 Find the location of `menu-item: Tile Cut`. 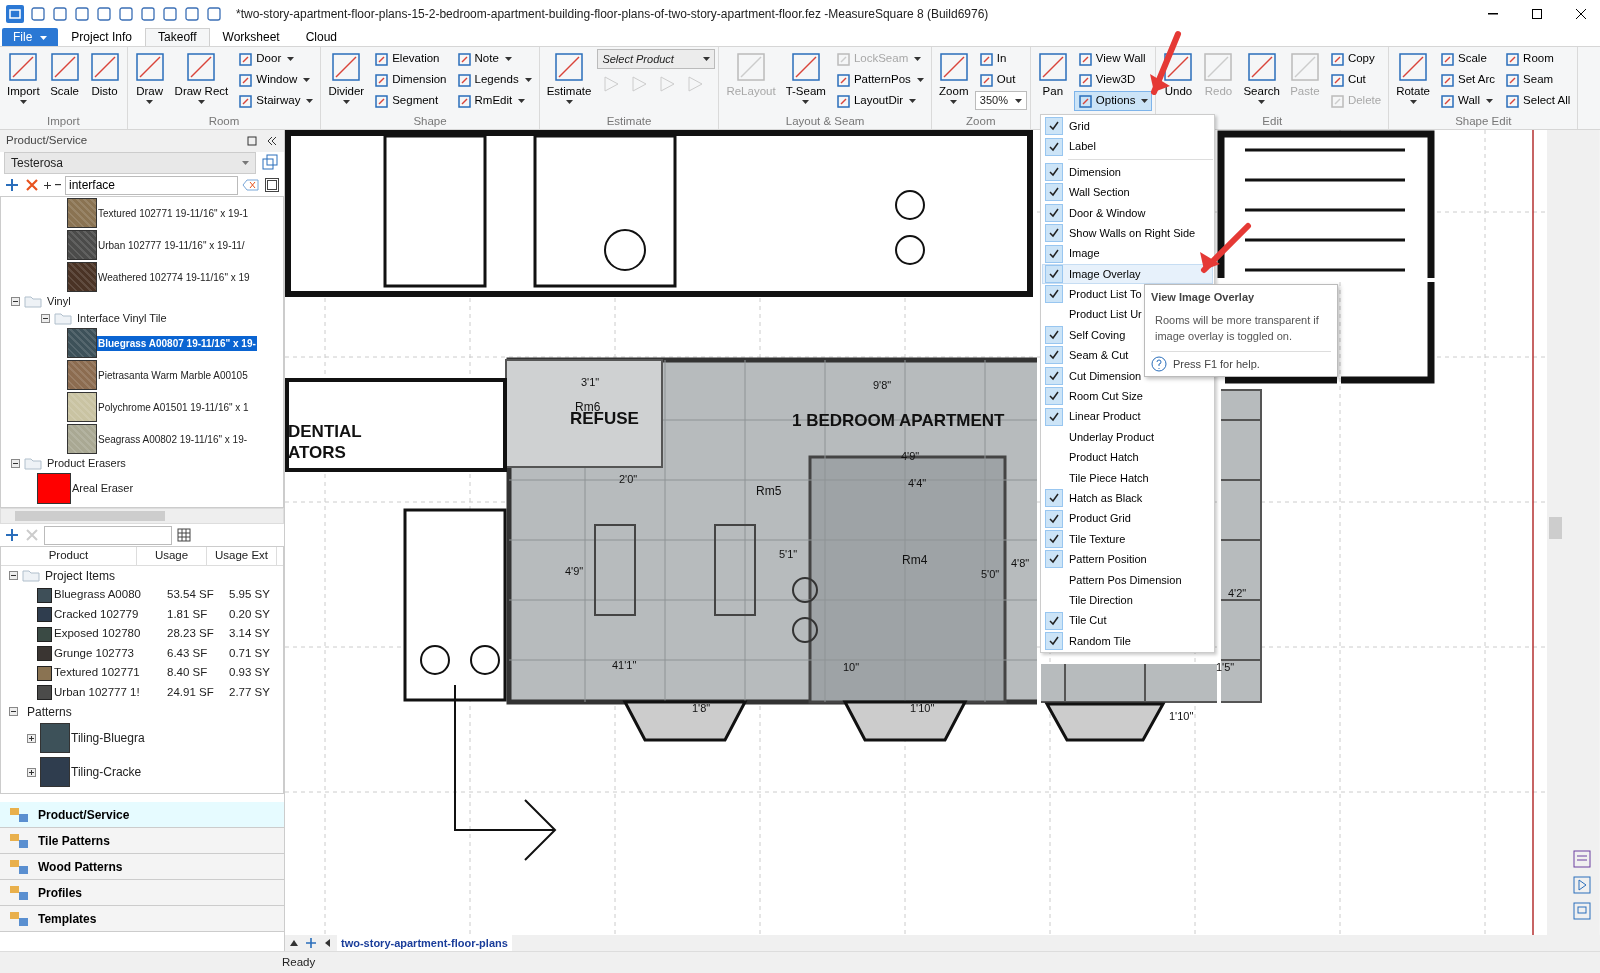

menu-item: Tile Cut is located at coordinates (1127, 620).